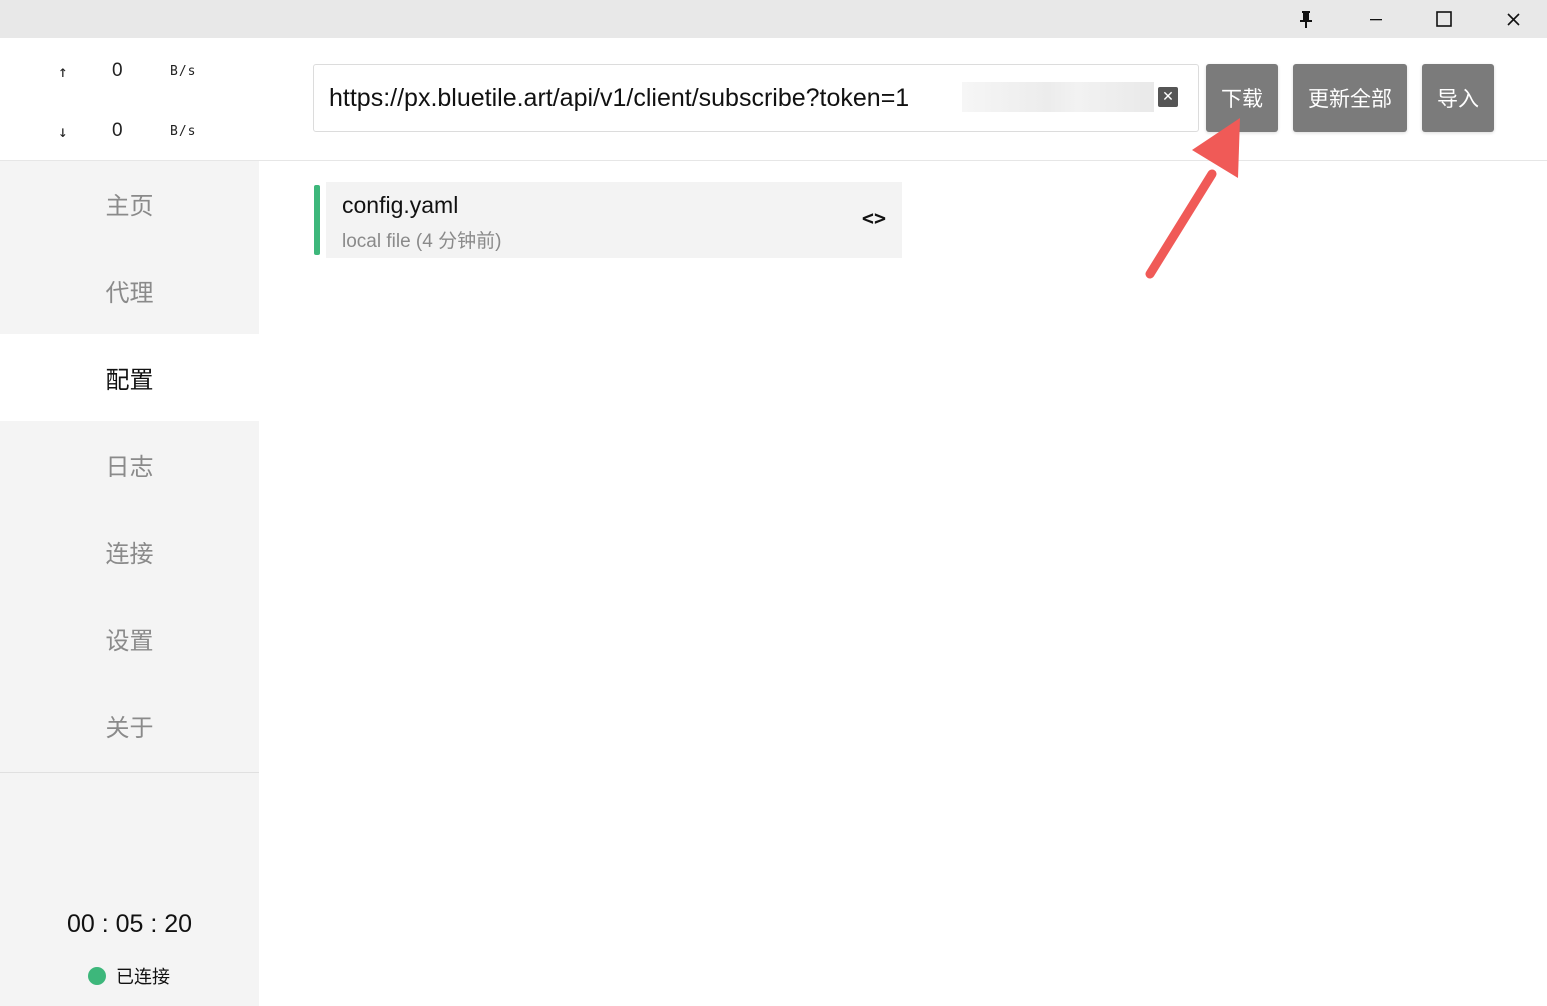 Image resolution: width=1547 pixels, height=1006 pixels. I want to click on download-arrow-icon: ↓, so click(63, 131).